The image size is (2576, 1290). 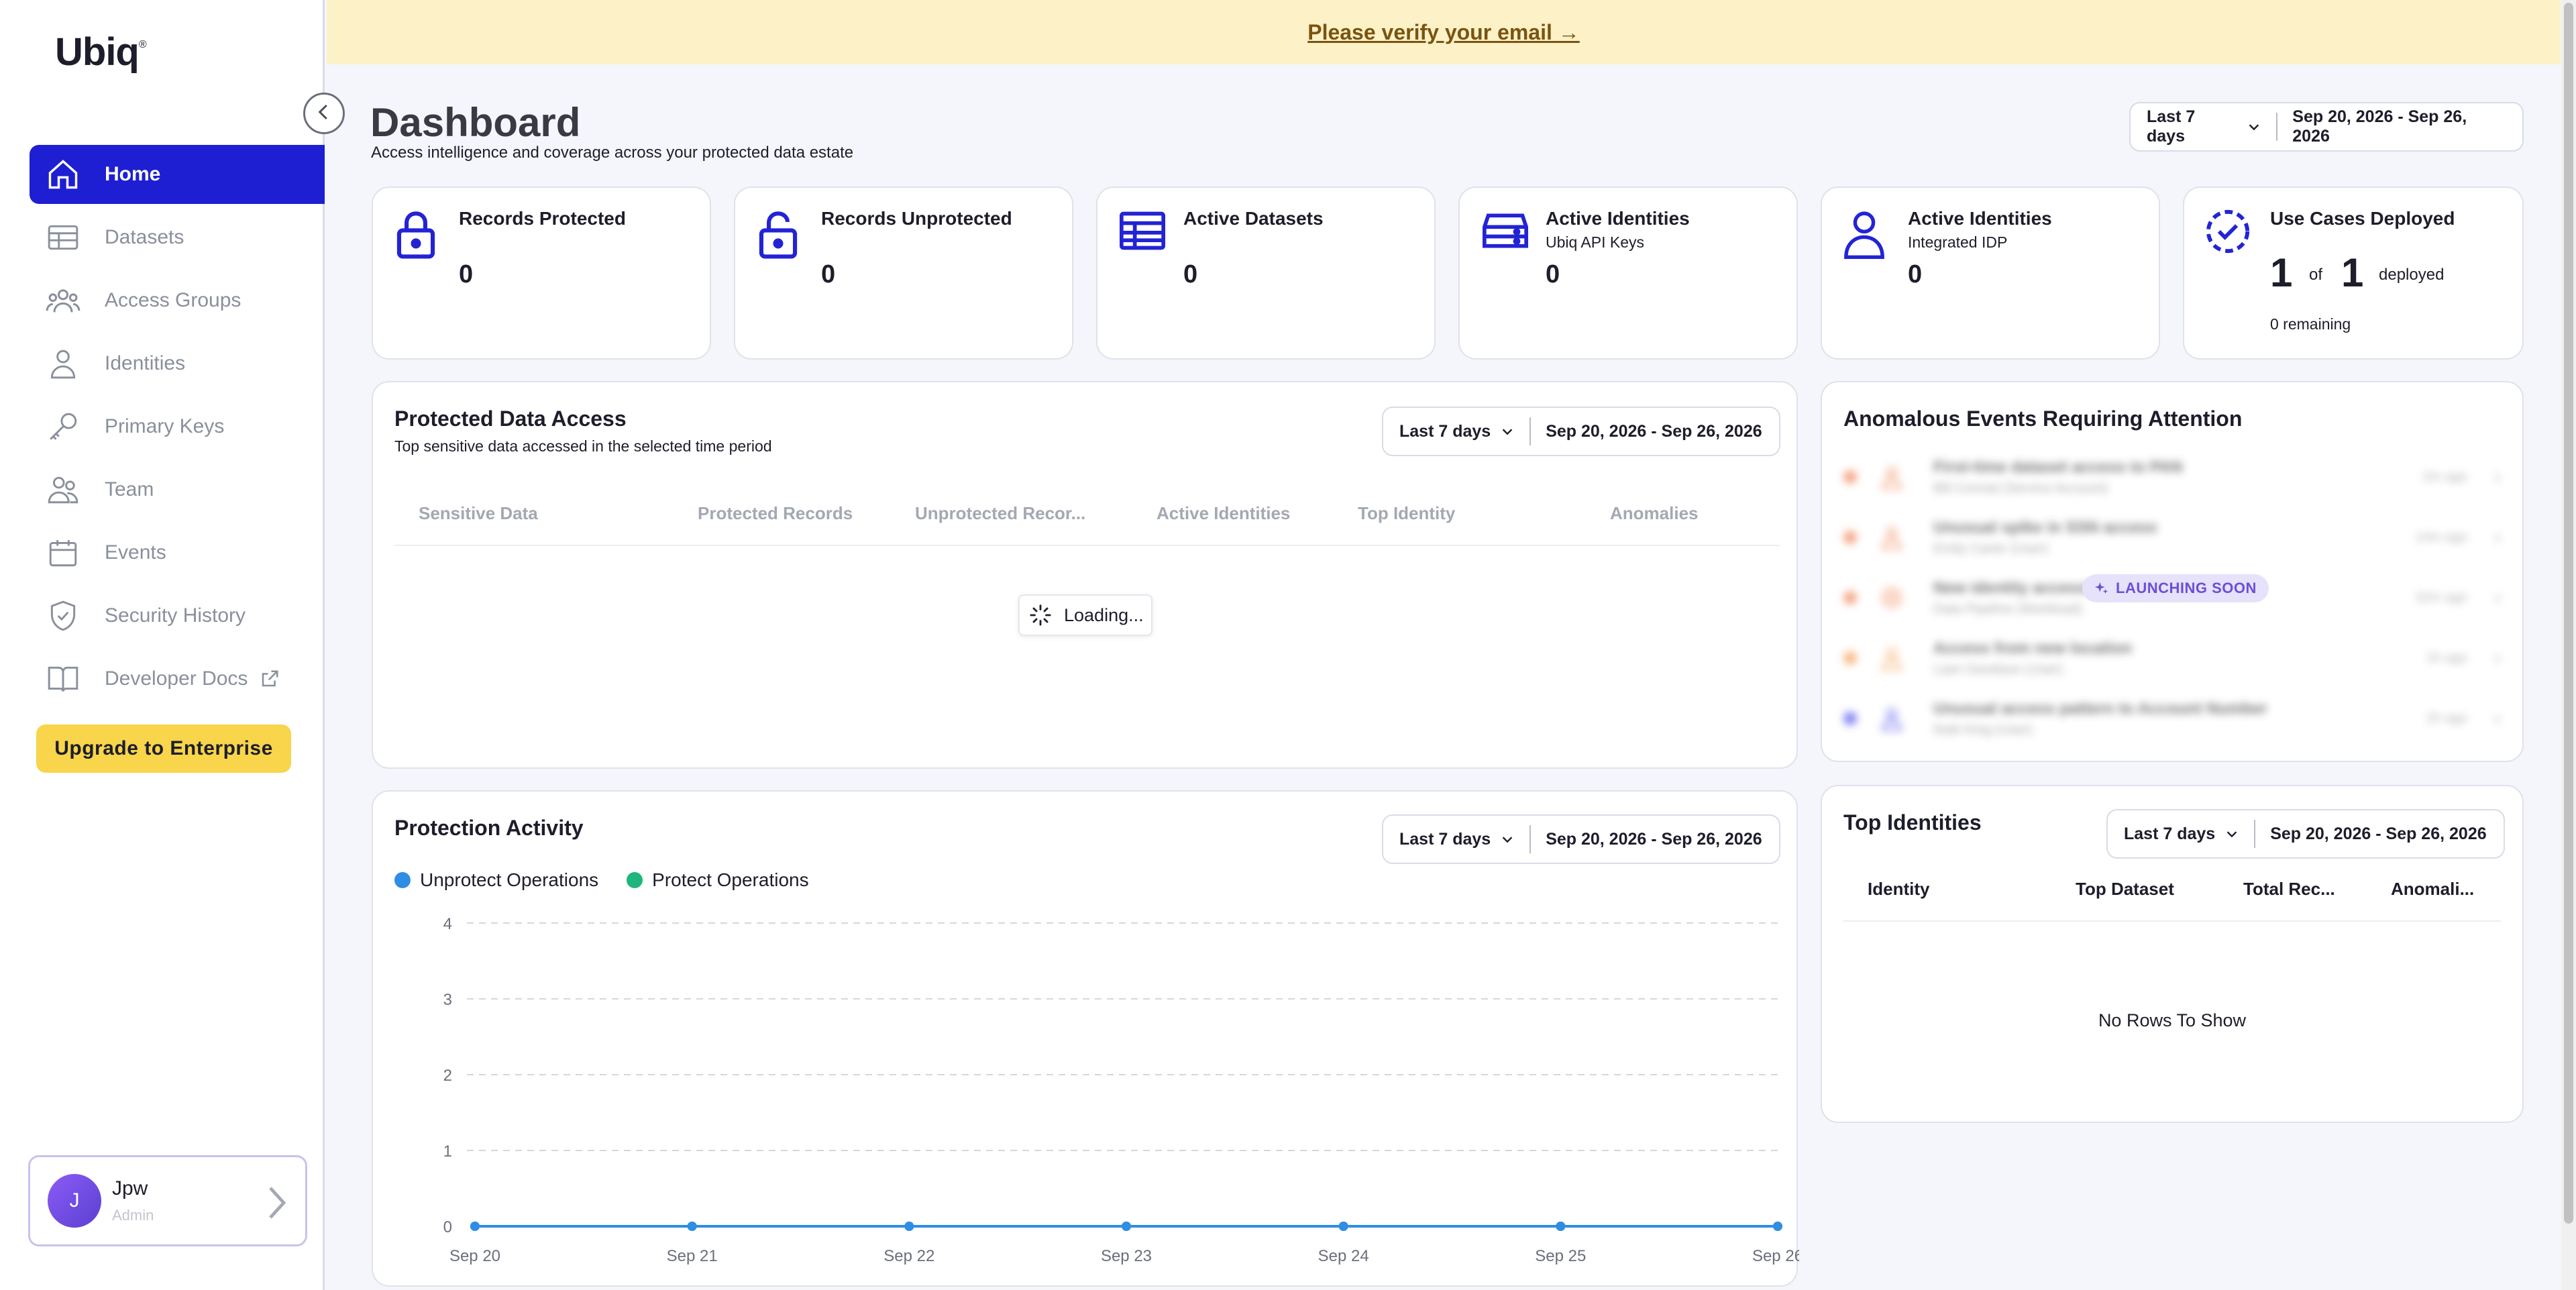 I want to click on sparkle-icon, so click(x=2101, y=588).